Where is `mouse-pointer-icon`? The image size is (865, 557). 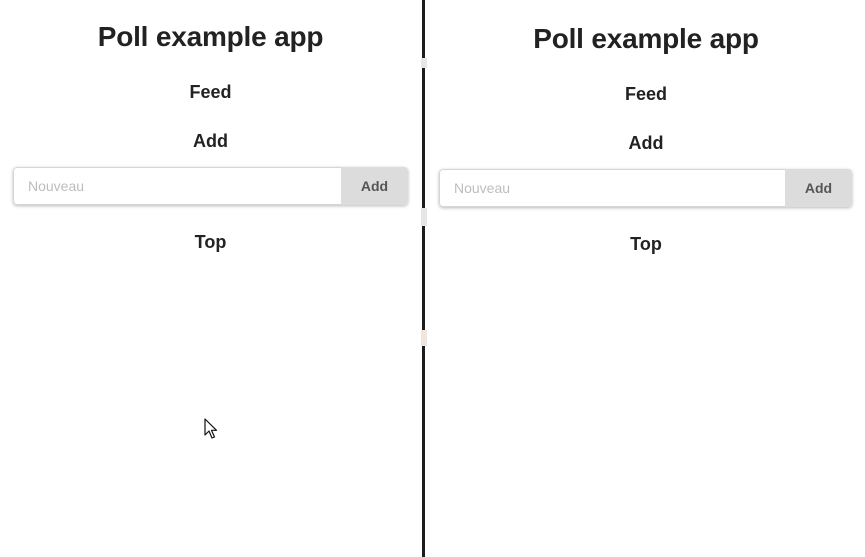 mouse-pointer-icon is located at coordinates (211, 428).